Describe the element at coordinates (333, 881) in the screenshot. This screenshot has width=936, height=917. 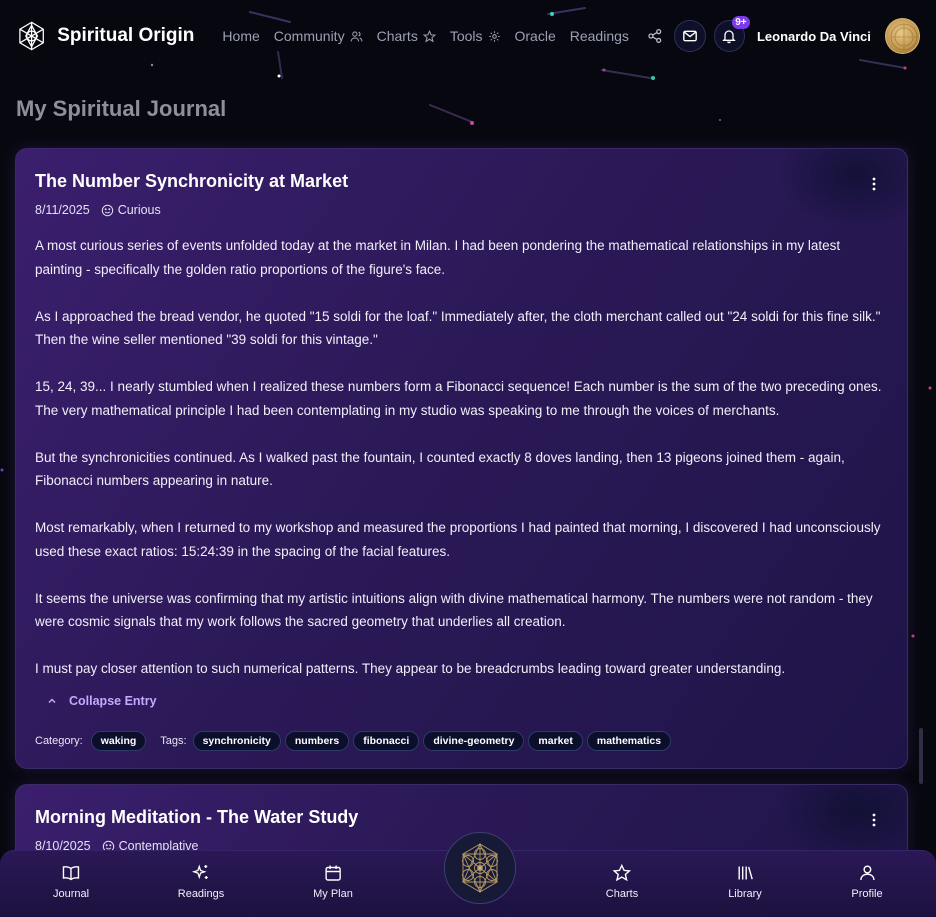
I see `bottom-nav-my-plan: My Plan` at that location.